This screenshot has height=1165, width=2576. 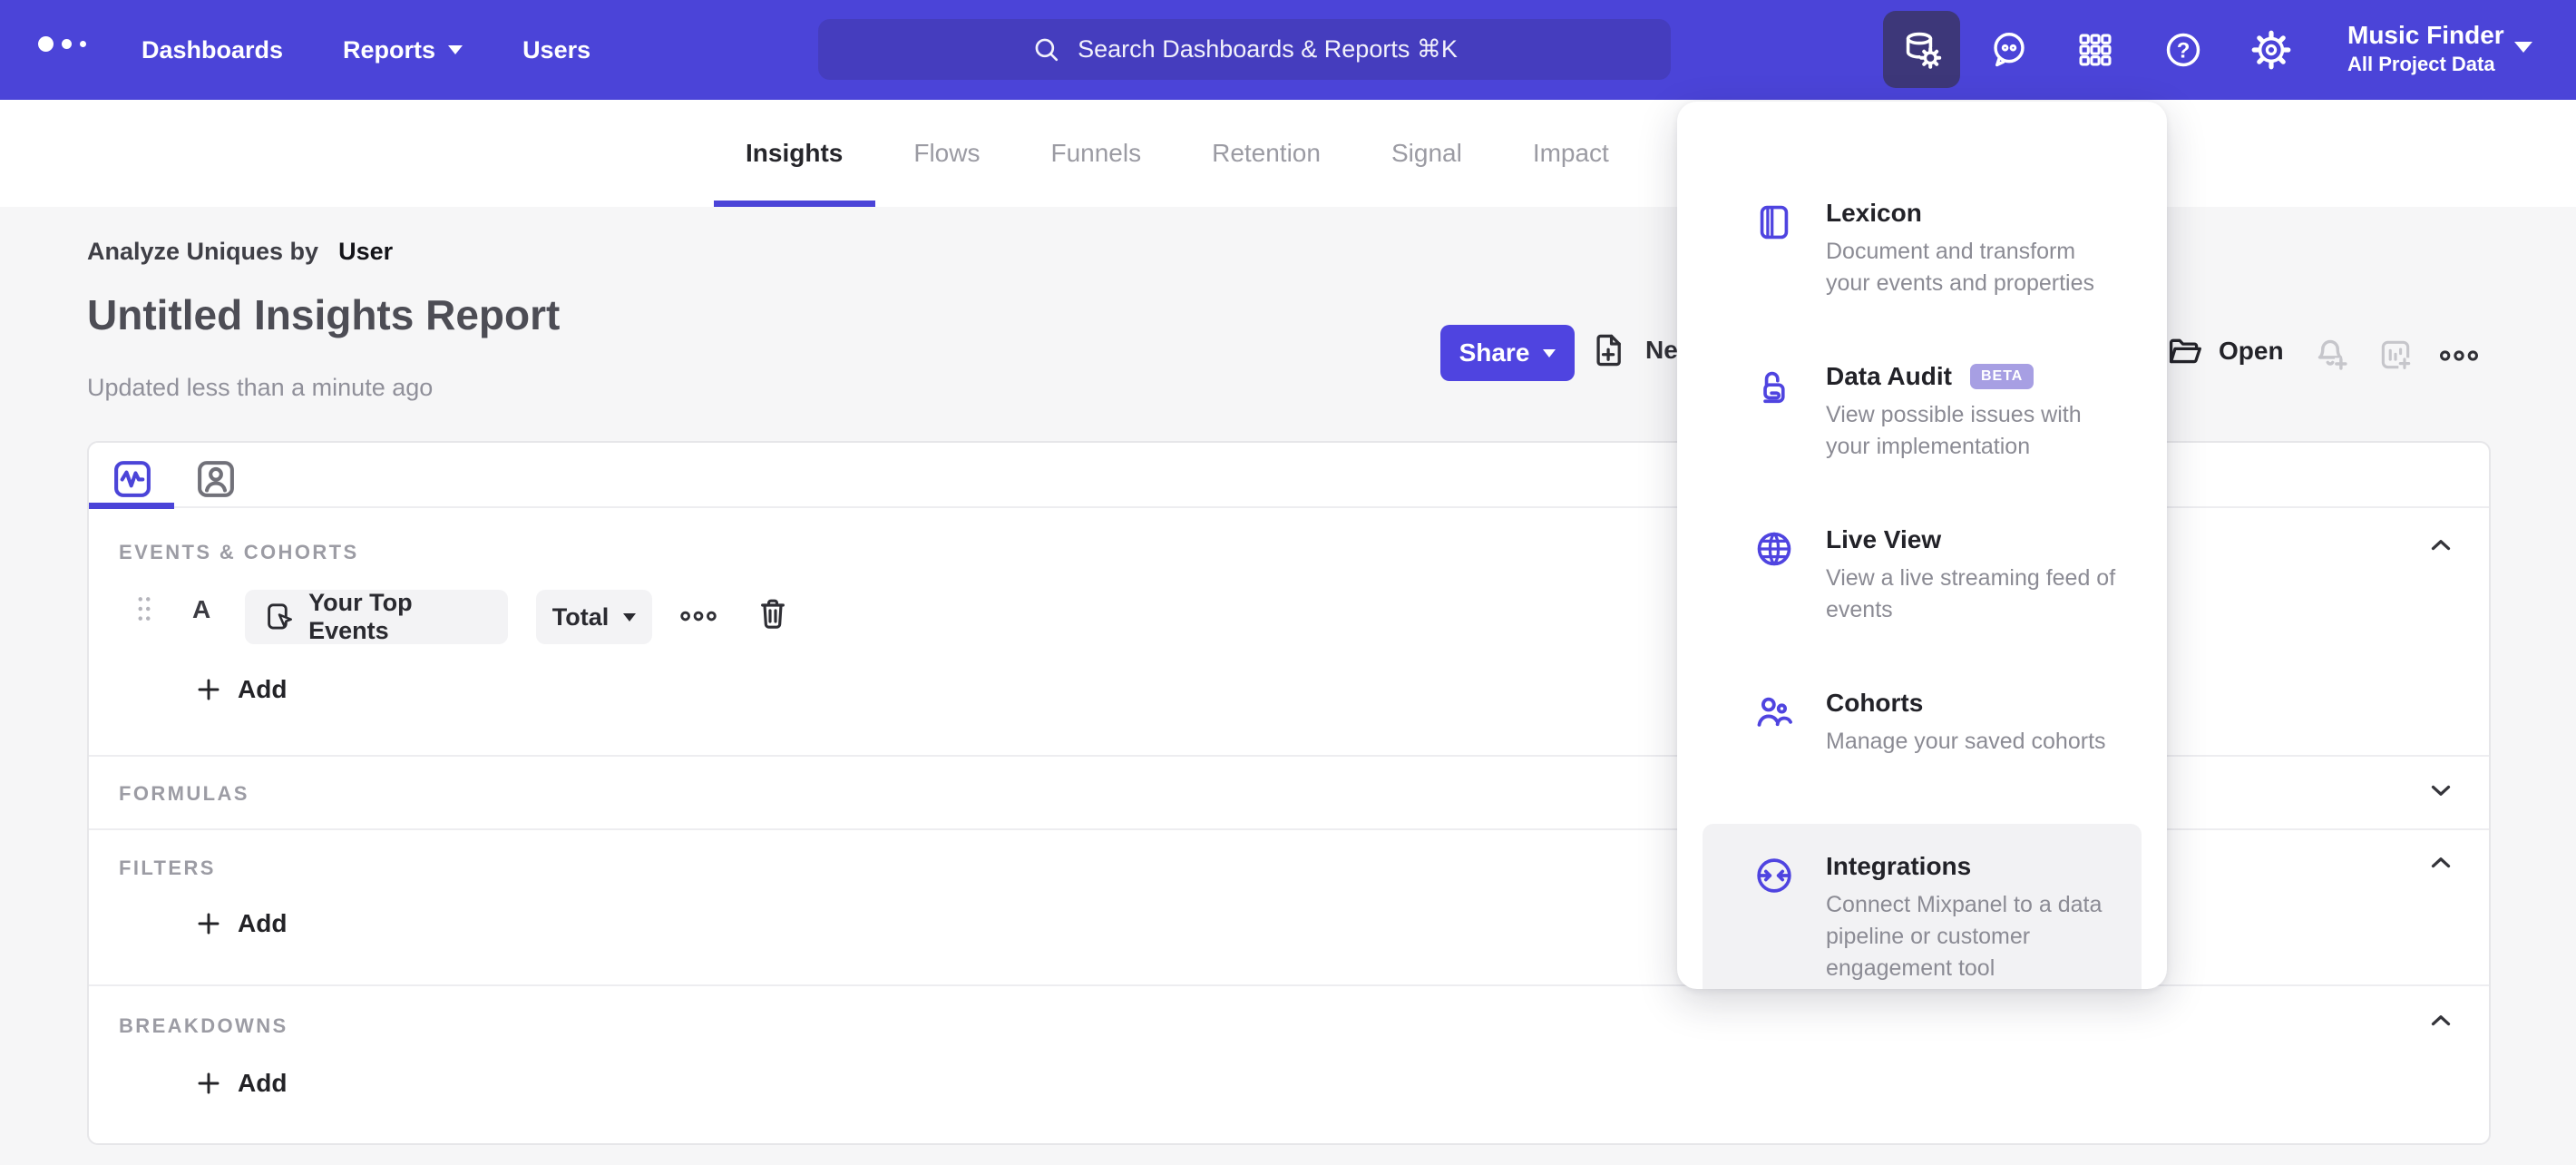 What do you see at coordinates (2440, 545) in the screenshot?
I see `collapse-events-chevron-up-icon` at bounding box center [2440, 545].